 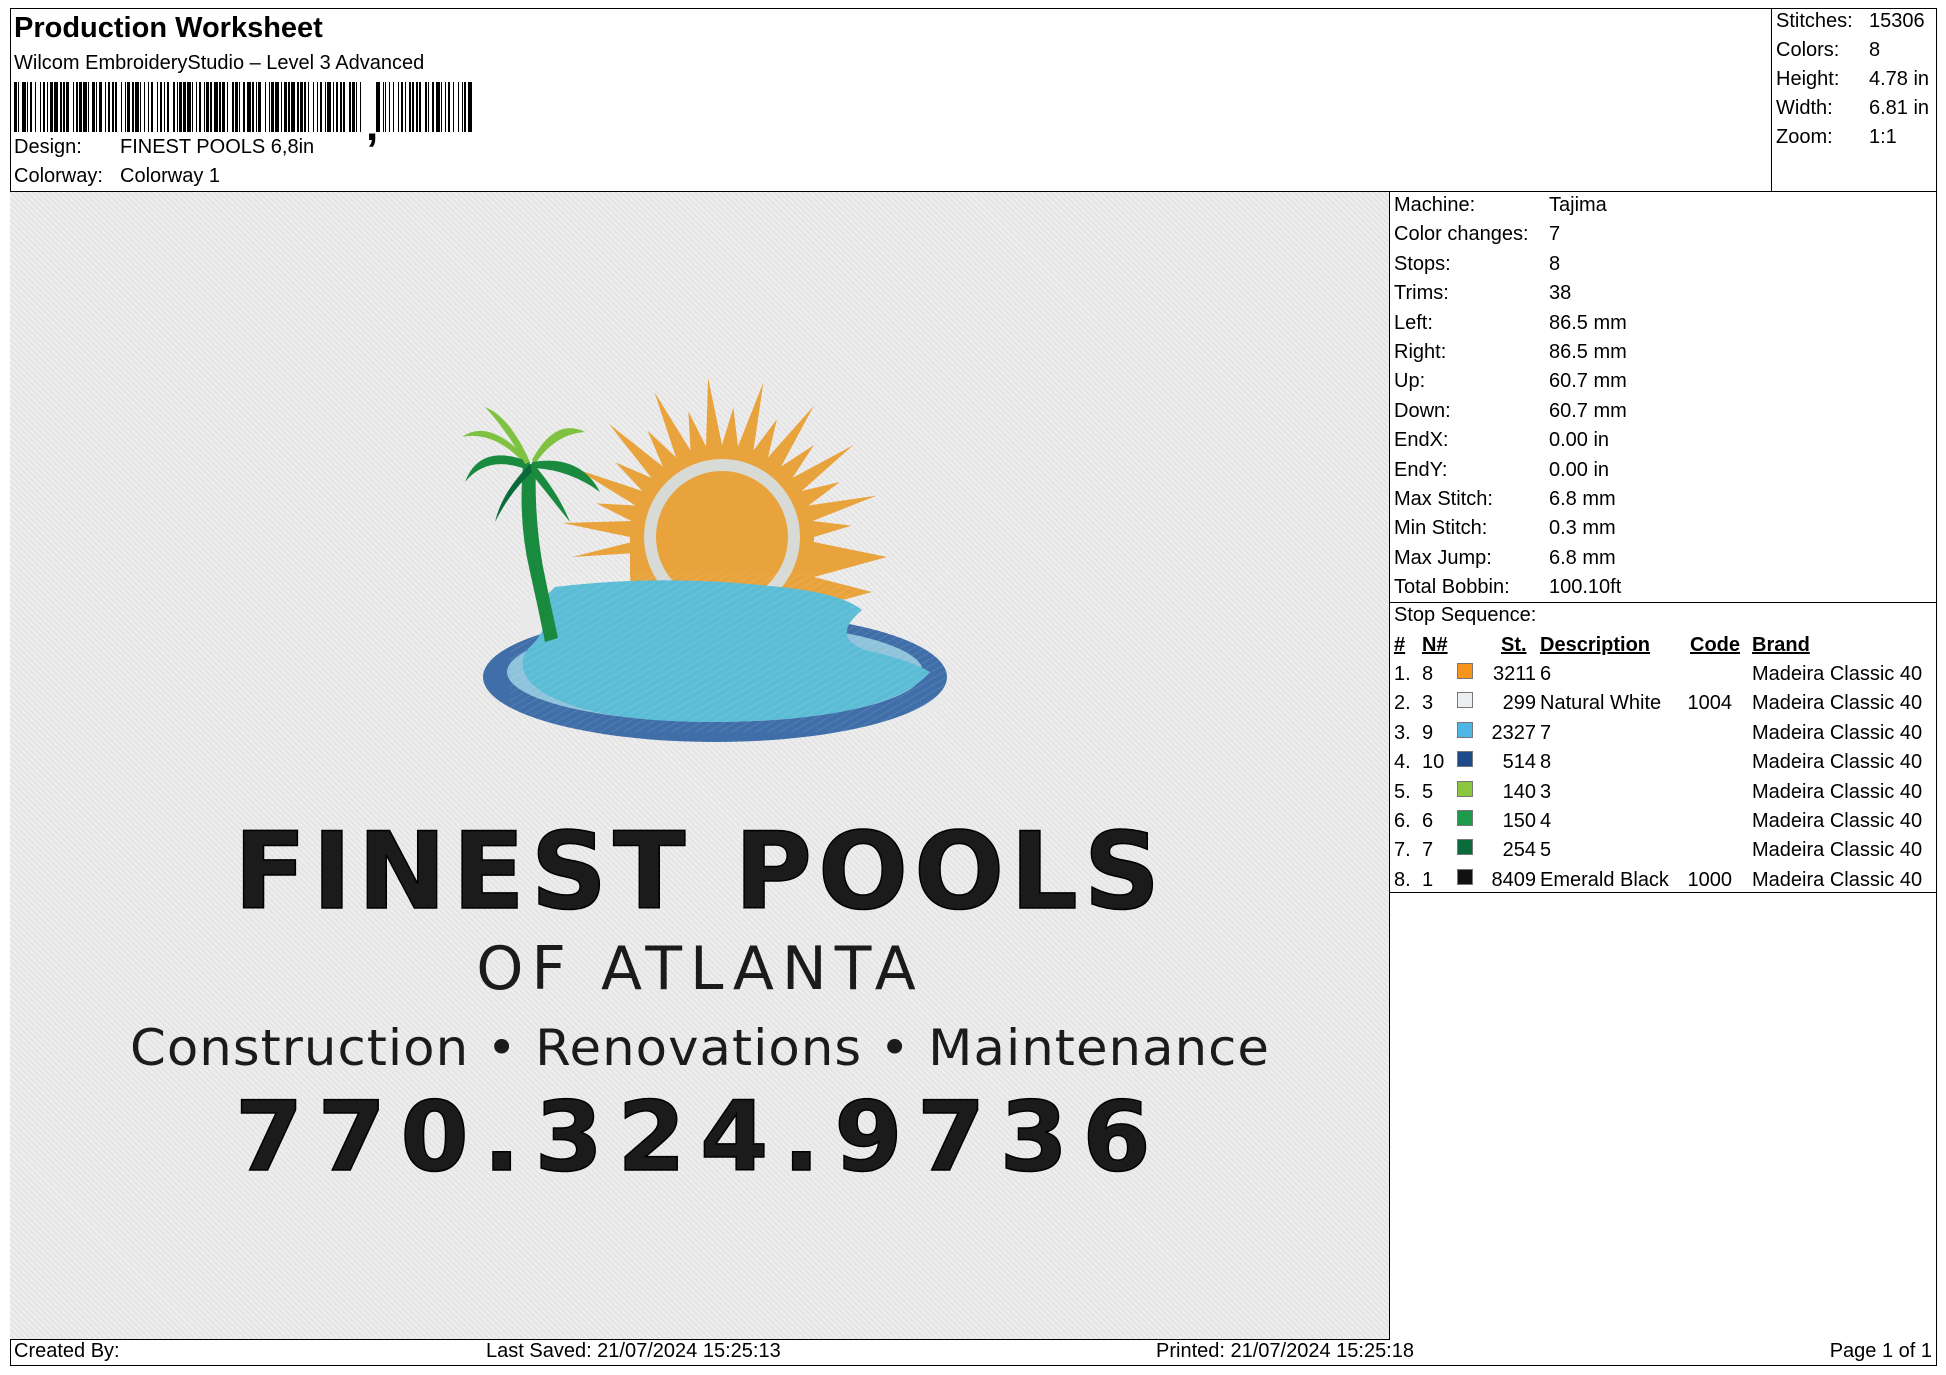 What do you see at coordinates (1510, 323) in the screenshot?
I see `machine-info-row: Left: 86.5 mm` at bounding box center [1510, 323].